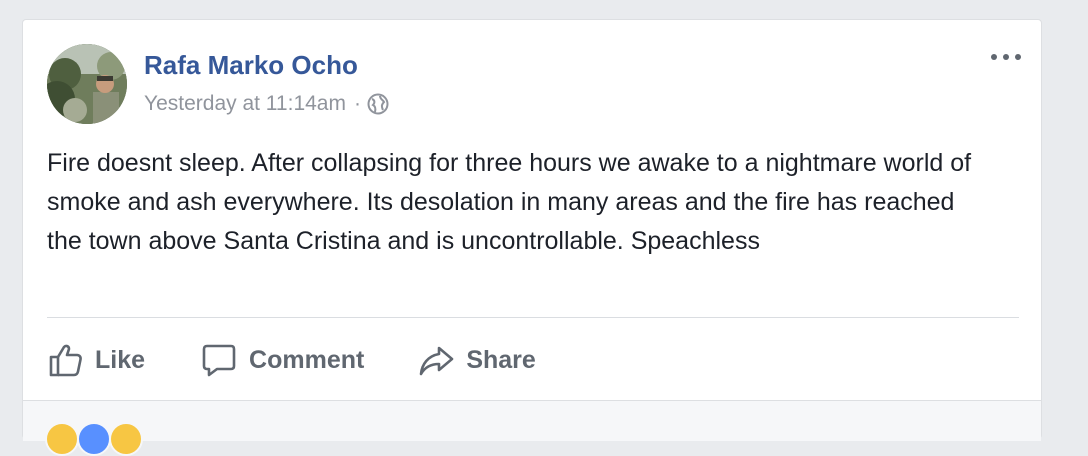 The image size is (1088, 456). Describe the element at coordinates (219, 360) in the screenshot. I see `comment-icon` at that location.